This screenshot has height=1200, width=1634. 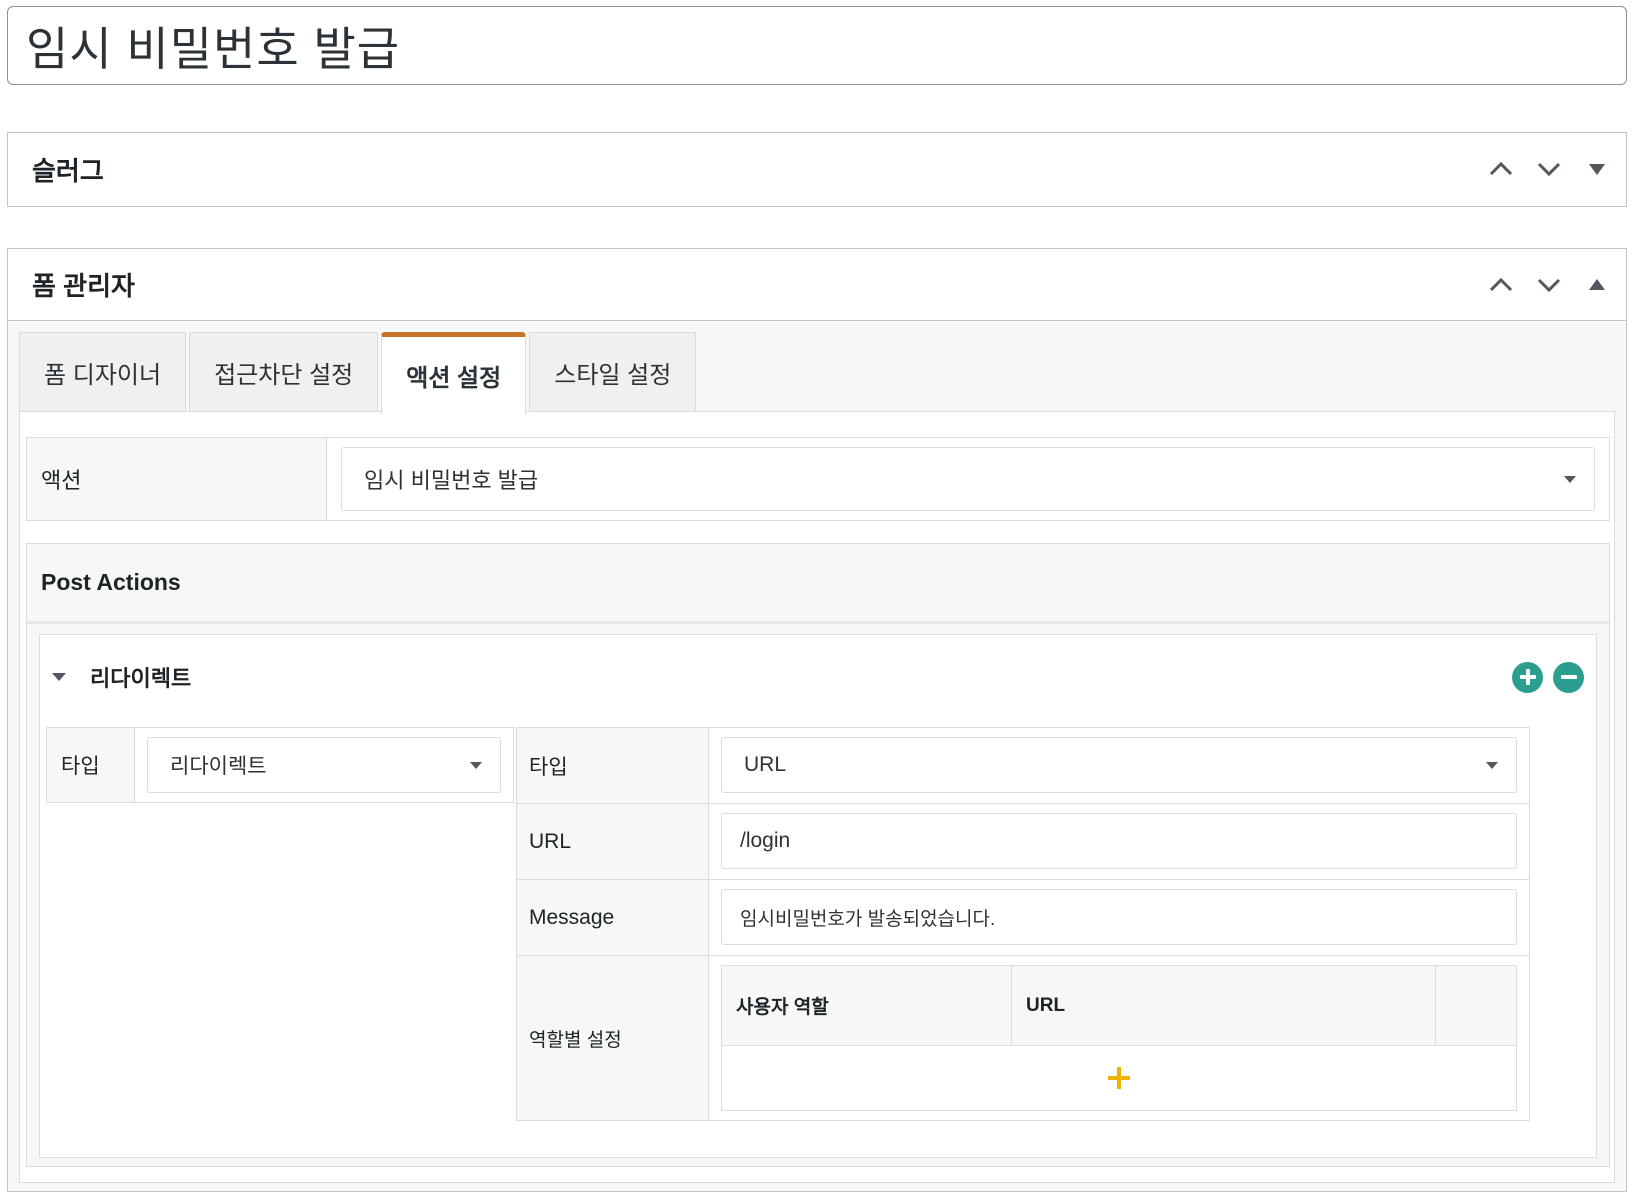 I want to click on role-table: 사용자 역할 URL, so click(x=1119, y=1038).